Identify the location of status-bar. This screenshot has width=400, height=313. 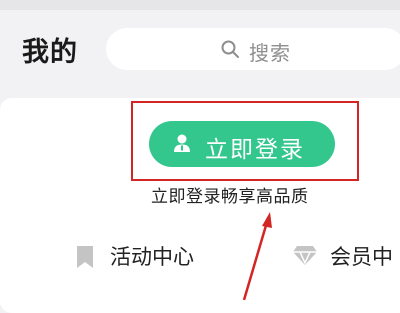
(200, 5).